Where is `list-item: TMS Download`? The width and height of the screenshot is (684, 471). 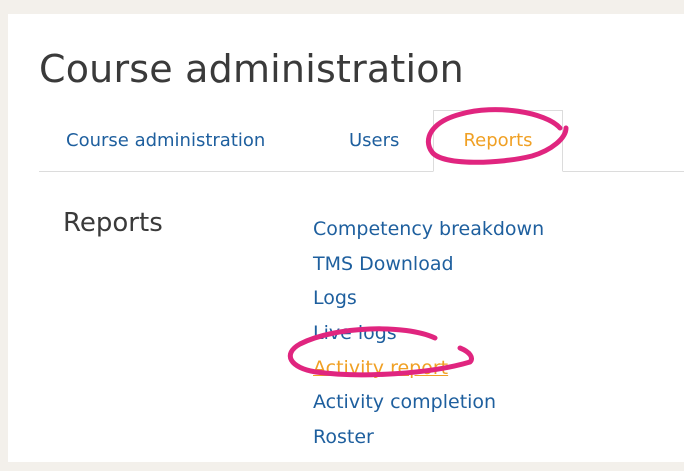
list-item: TMS Download is located at coordinates (428, 264).